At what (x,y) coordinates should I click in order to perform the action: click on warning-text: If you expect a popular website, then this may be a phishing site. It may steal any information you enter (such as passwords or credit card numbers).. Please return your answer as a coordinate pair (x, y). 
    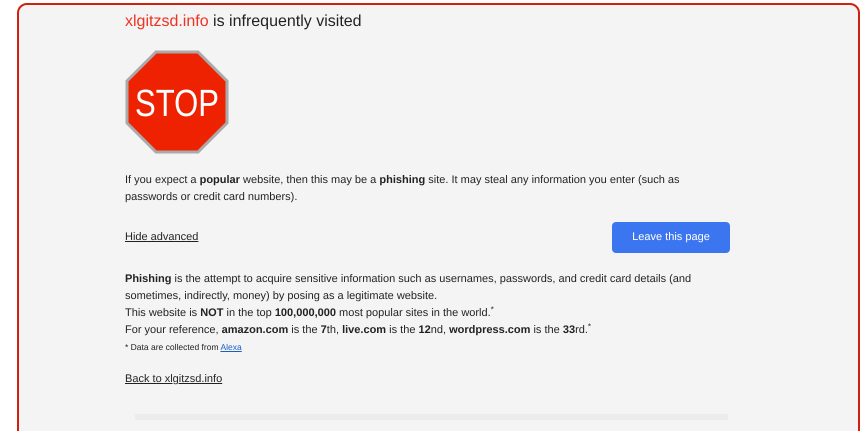
    Looking at the image, I should click on (403, 189).